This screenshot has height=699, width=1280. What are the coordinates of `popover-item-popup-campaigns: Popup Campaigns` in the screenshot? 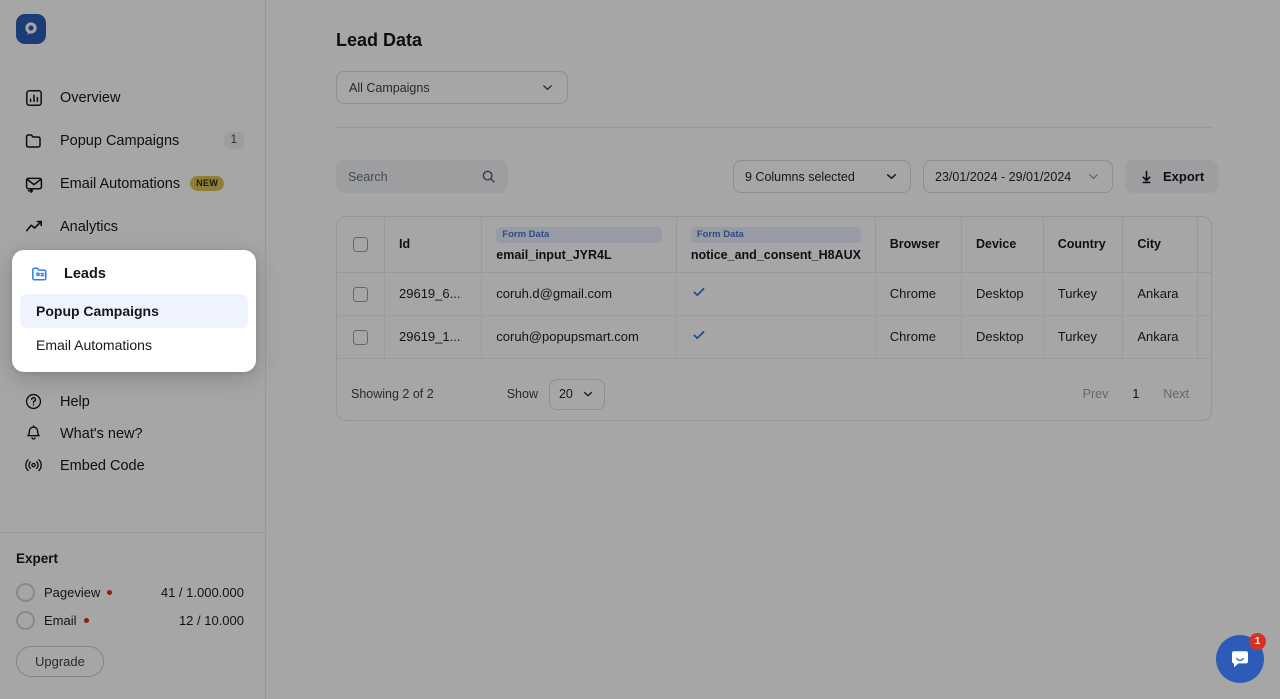 It's located at (134, 311).